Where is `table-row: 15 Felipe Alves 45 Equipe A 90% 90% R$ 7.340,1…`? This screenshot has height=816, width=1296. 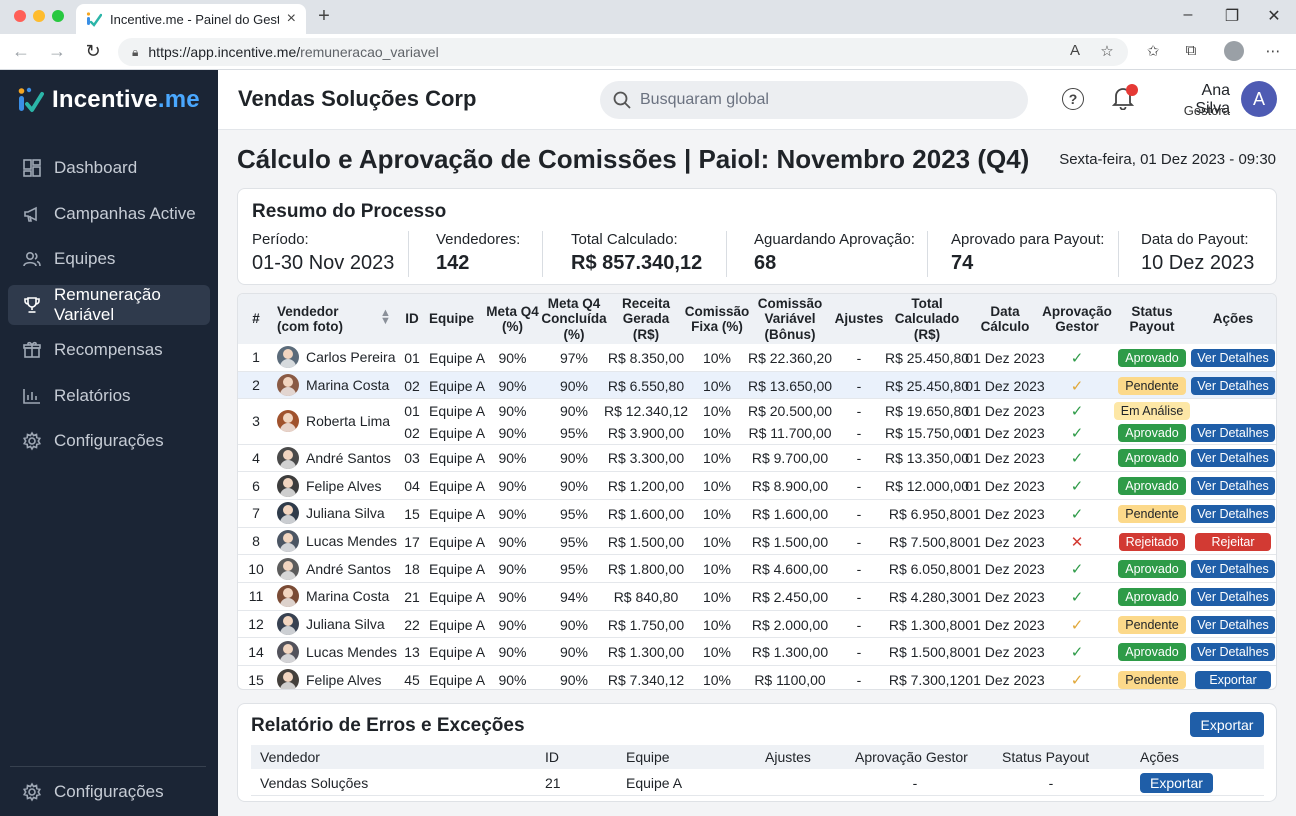
table-row: 15 Felipe Alves 45 Equipe A 90% 90% R$ 7.340,1… is located at coordinates (757, 677).